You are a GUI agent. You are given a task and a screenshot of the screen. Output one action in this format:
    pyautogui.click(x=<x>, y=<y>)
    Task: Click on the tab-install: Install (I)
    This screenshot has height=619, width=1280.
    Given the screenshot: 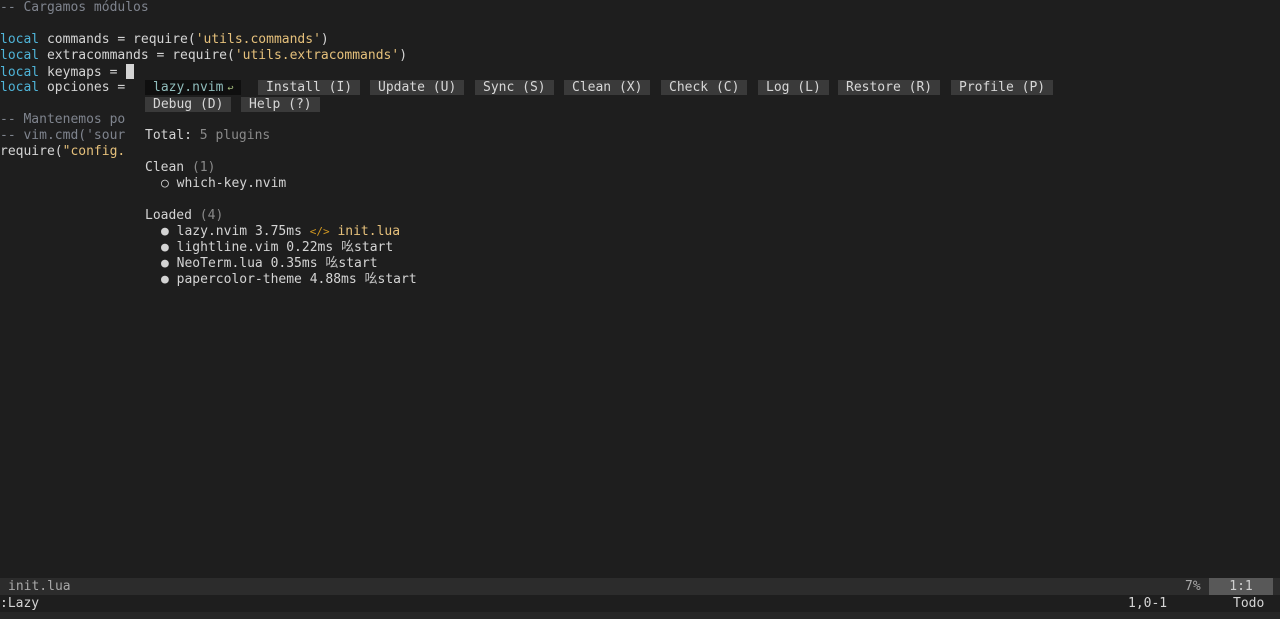 What is the action you would take?
    pyautogui.click(x=309, y=87)
    